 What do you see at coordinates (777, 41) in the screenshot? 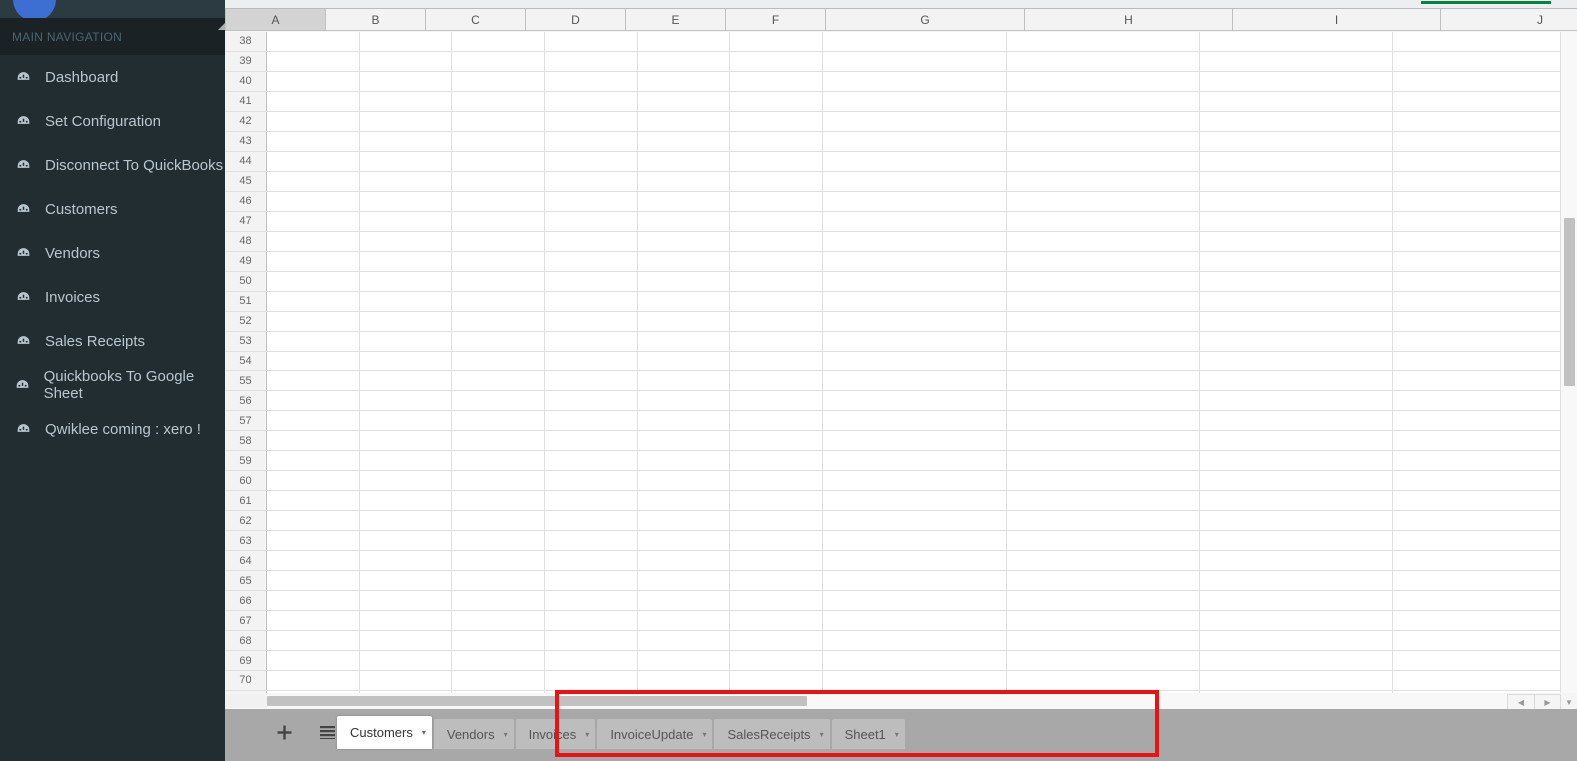
I see `cell-F38` at bounding box center [777, 41].